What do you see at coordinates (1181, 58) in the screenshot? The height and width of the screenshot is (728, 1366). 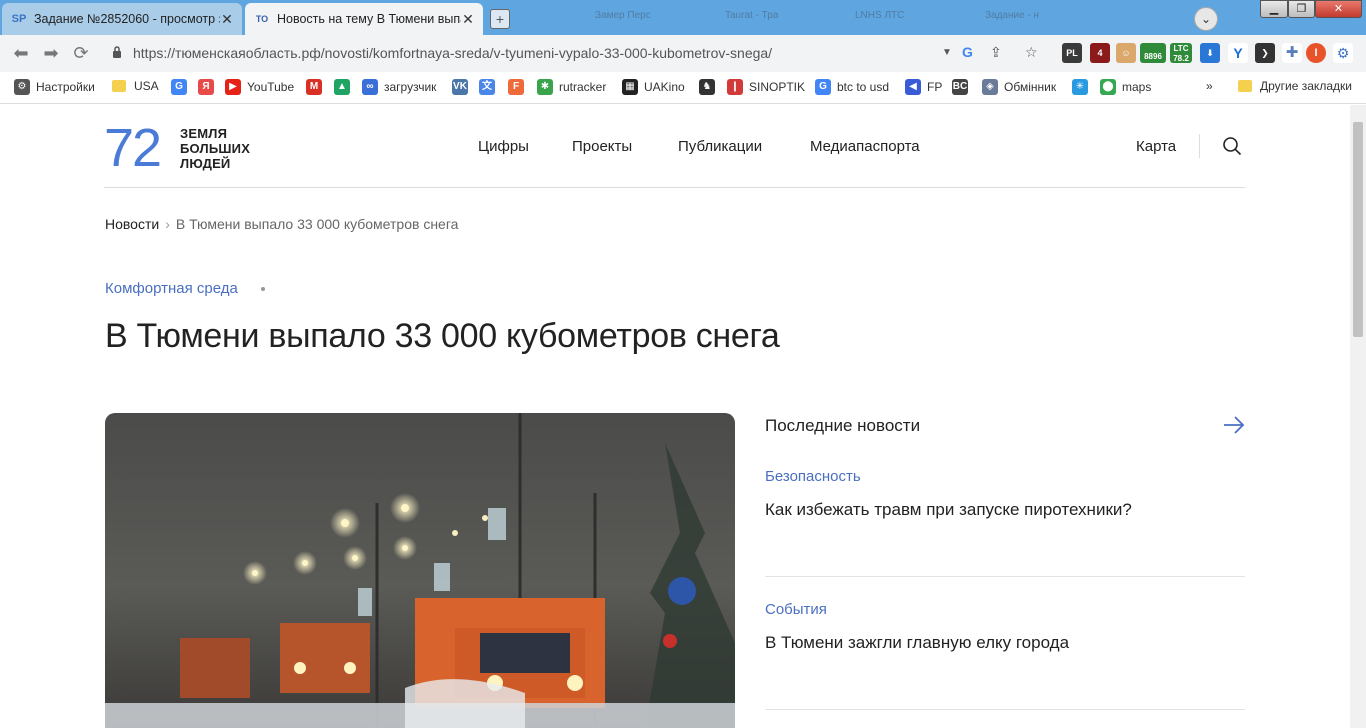 I see `ltc-value: 78.2` at bounding box center [1181, 58].